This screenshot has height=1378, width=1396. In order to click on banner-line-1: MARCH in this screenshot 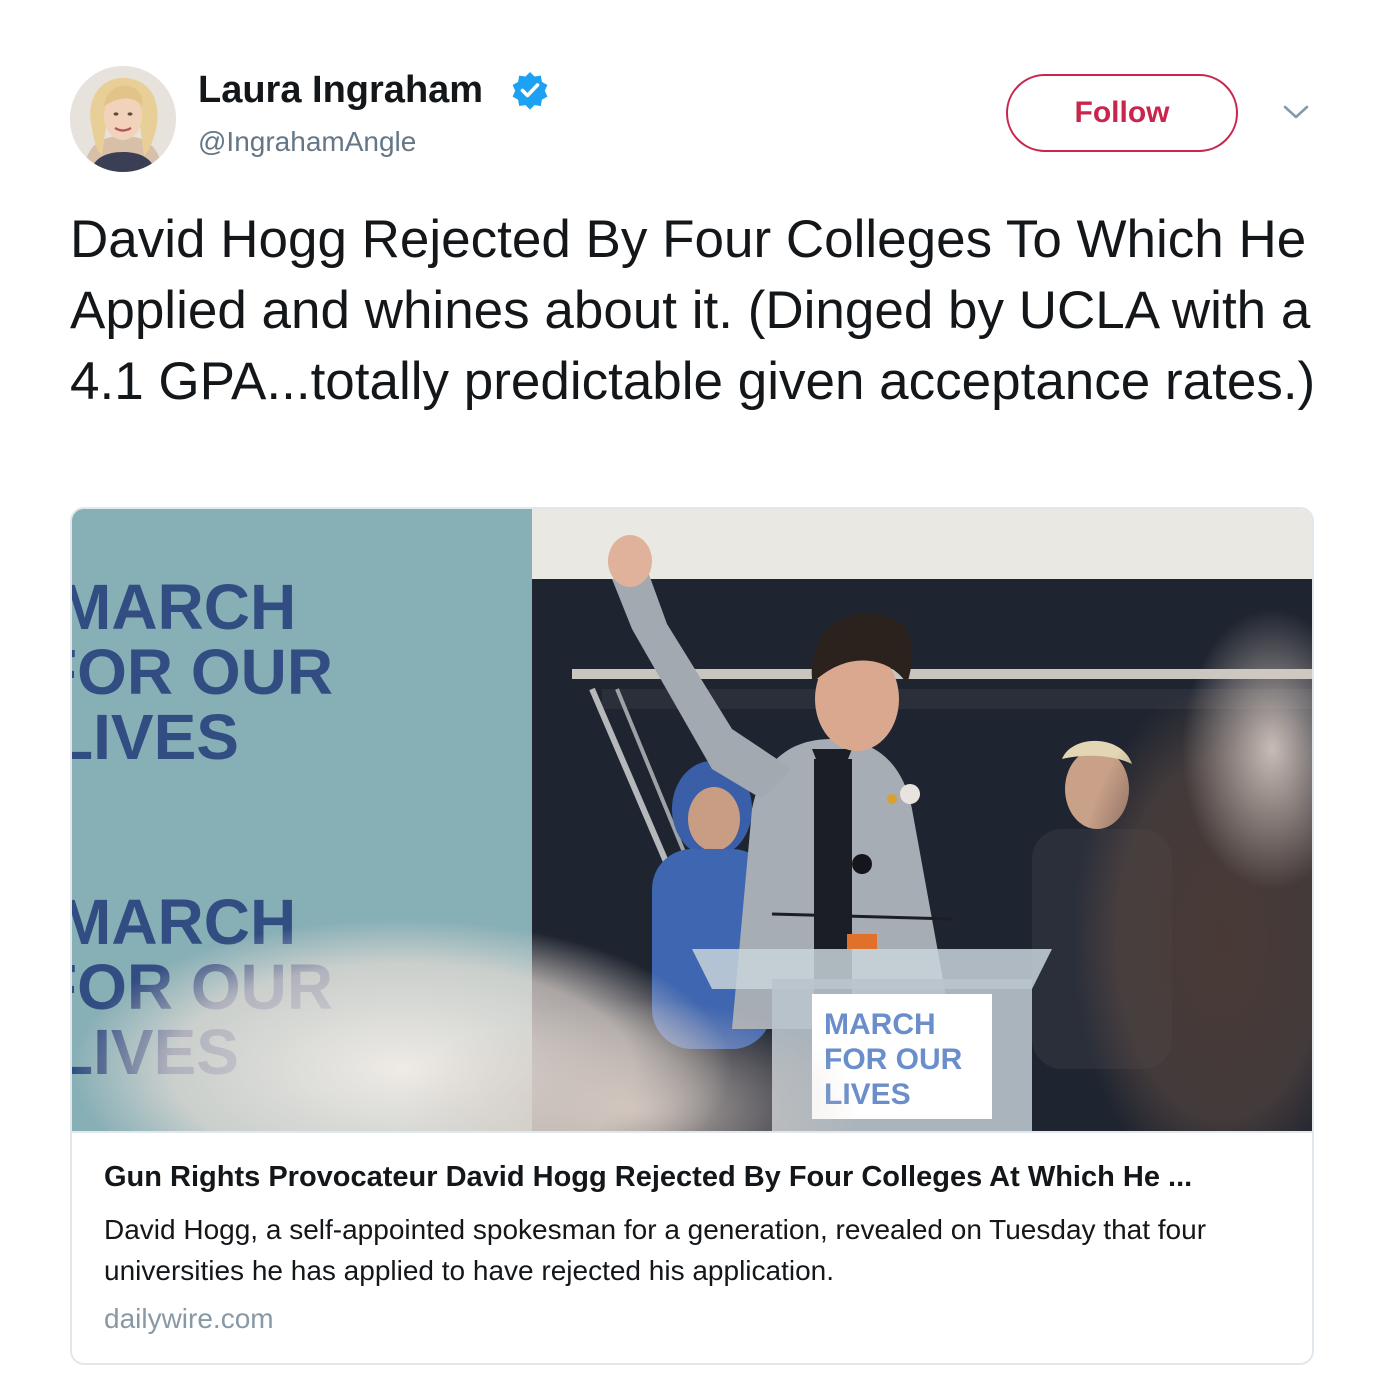, I will do `click(184, 607)`.